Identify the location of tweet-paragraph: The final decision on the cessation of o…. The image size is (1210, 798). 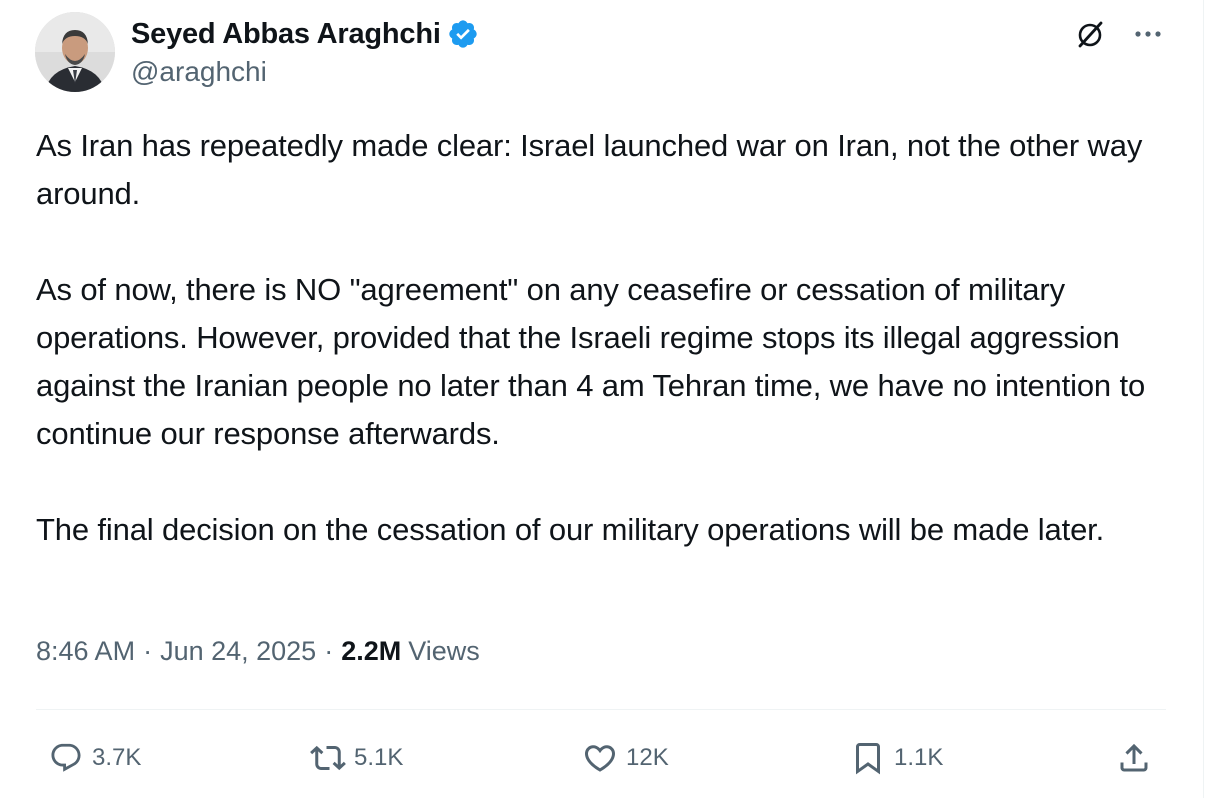
(570, 529).